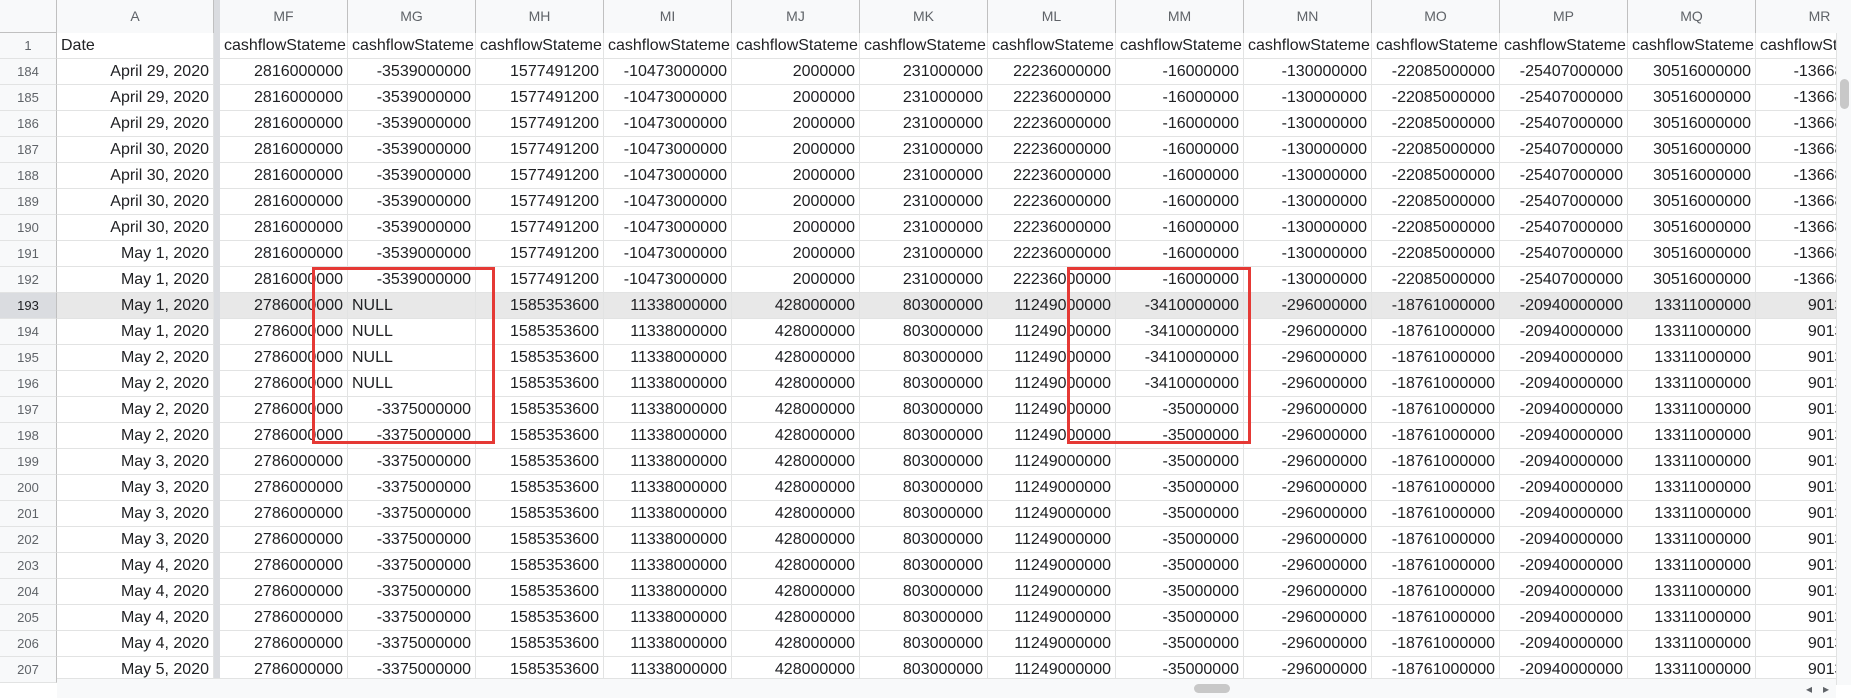 This screenshot has height=698, width=1851. Describe the element at coordinates (135, 124) in the screenshot. I see `date-cell: April 29, 2020` at that location.